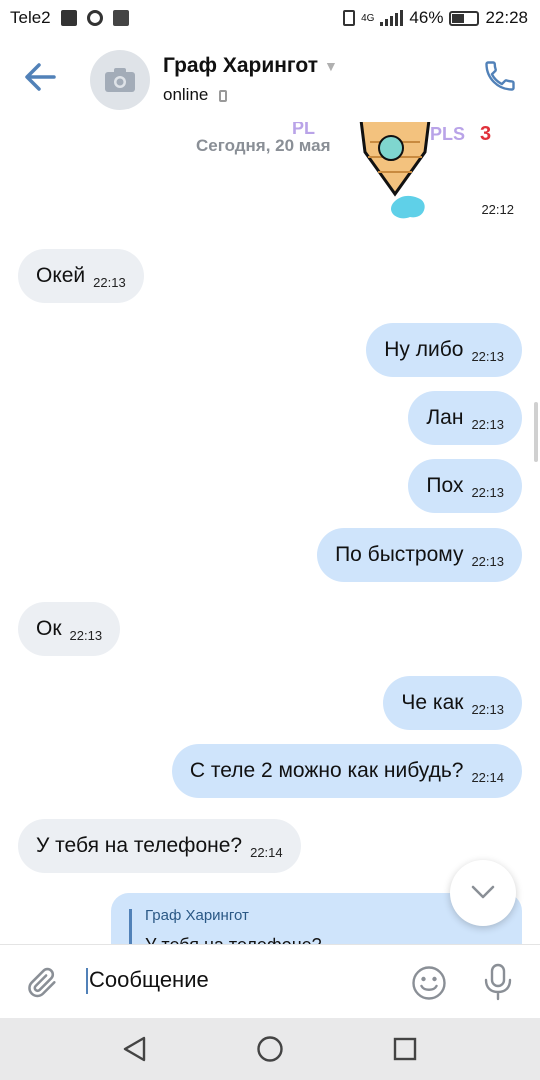  I want to click on contact-name-label: Граф Харингот, so click(240, 65).